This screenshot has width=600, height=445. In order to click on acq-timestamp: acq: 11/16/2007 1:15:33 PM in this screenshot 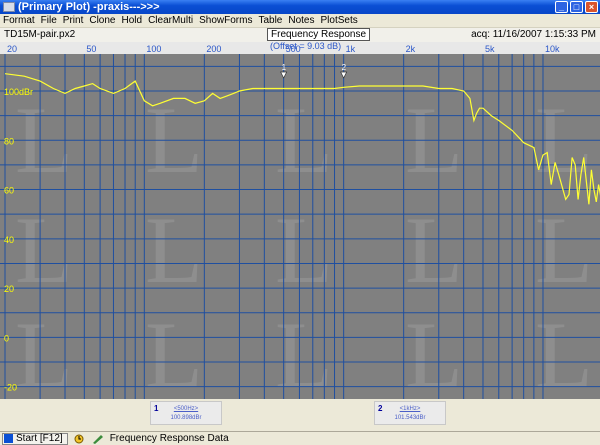, I will do `click(533, 34)`.